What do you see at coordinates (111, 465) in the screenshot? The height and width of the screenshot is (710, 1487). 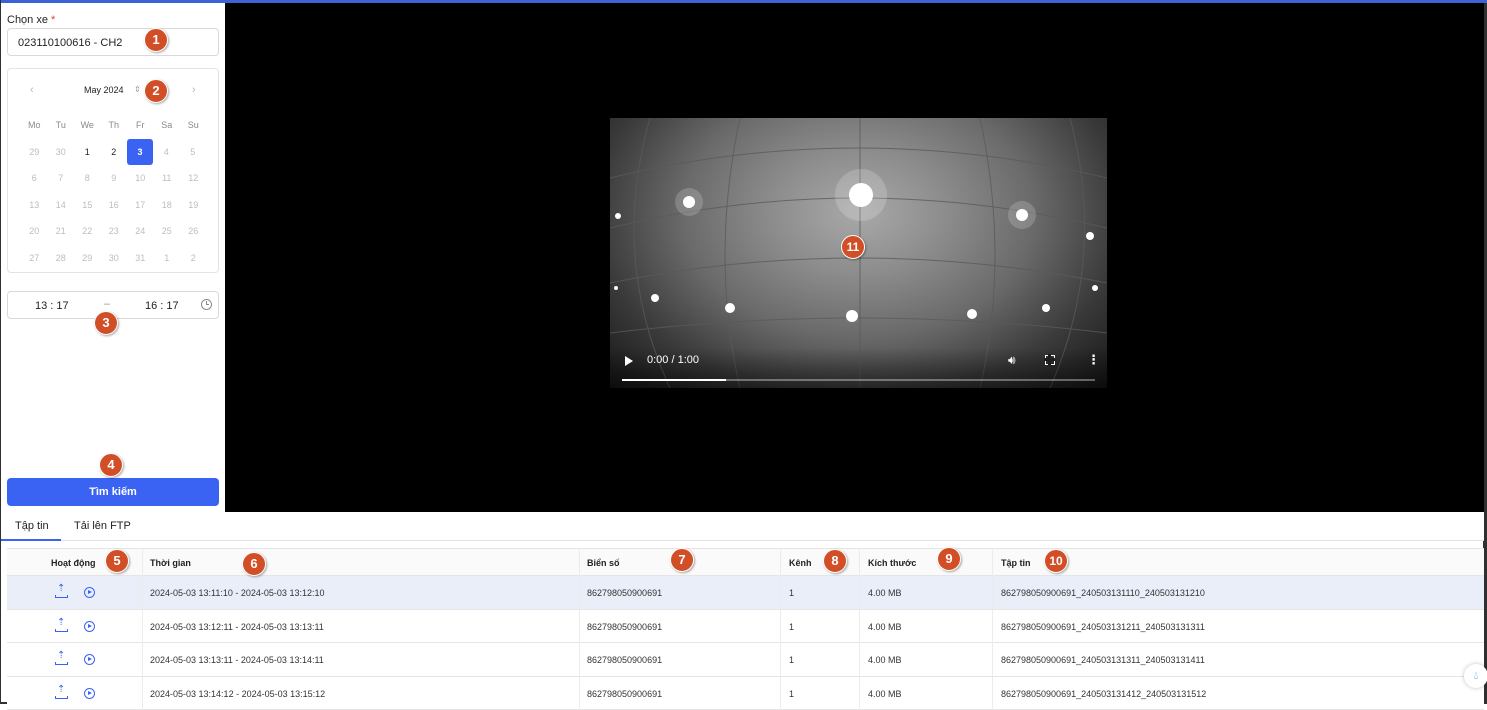 I see `step-marker: 4` at bounding box center [111, 465].